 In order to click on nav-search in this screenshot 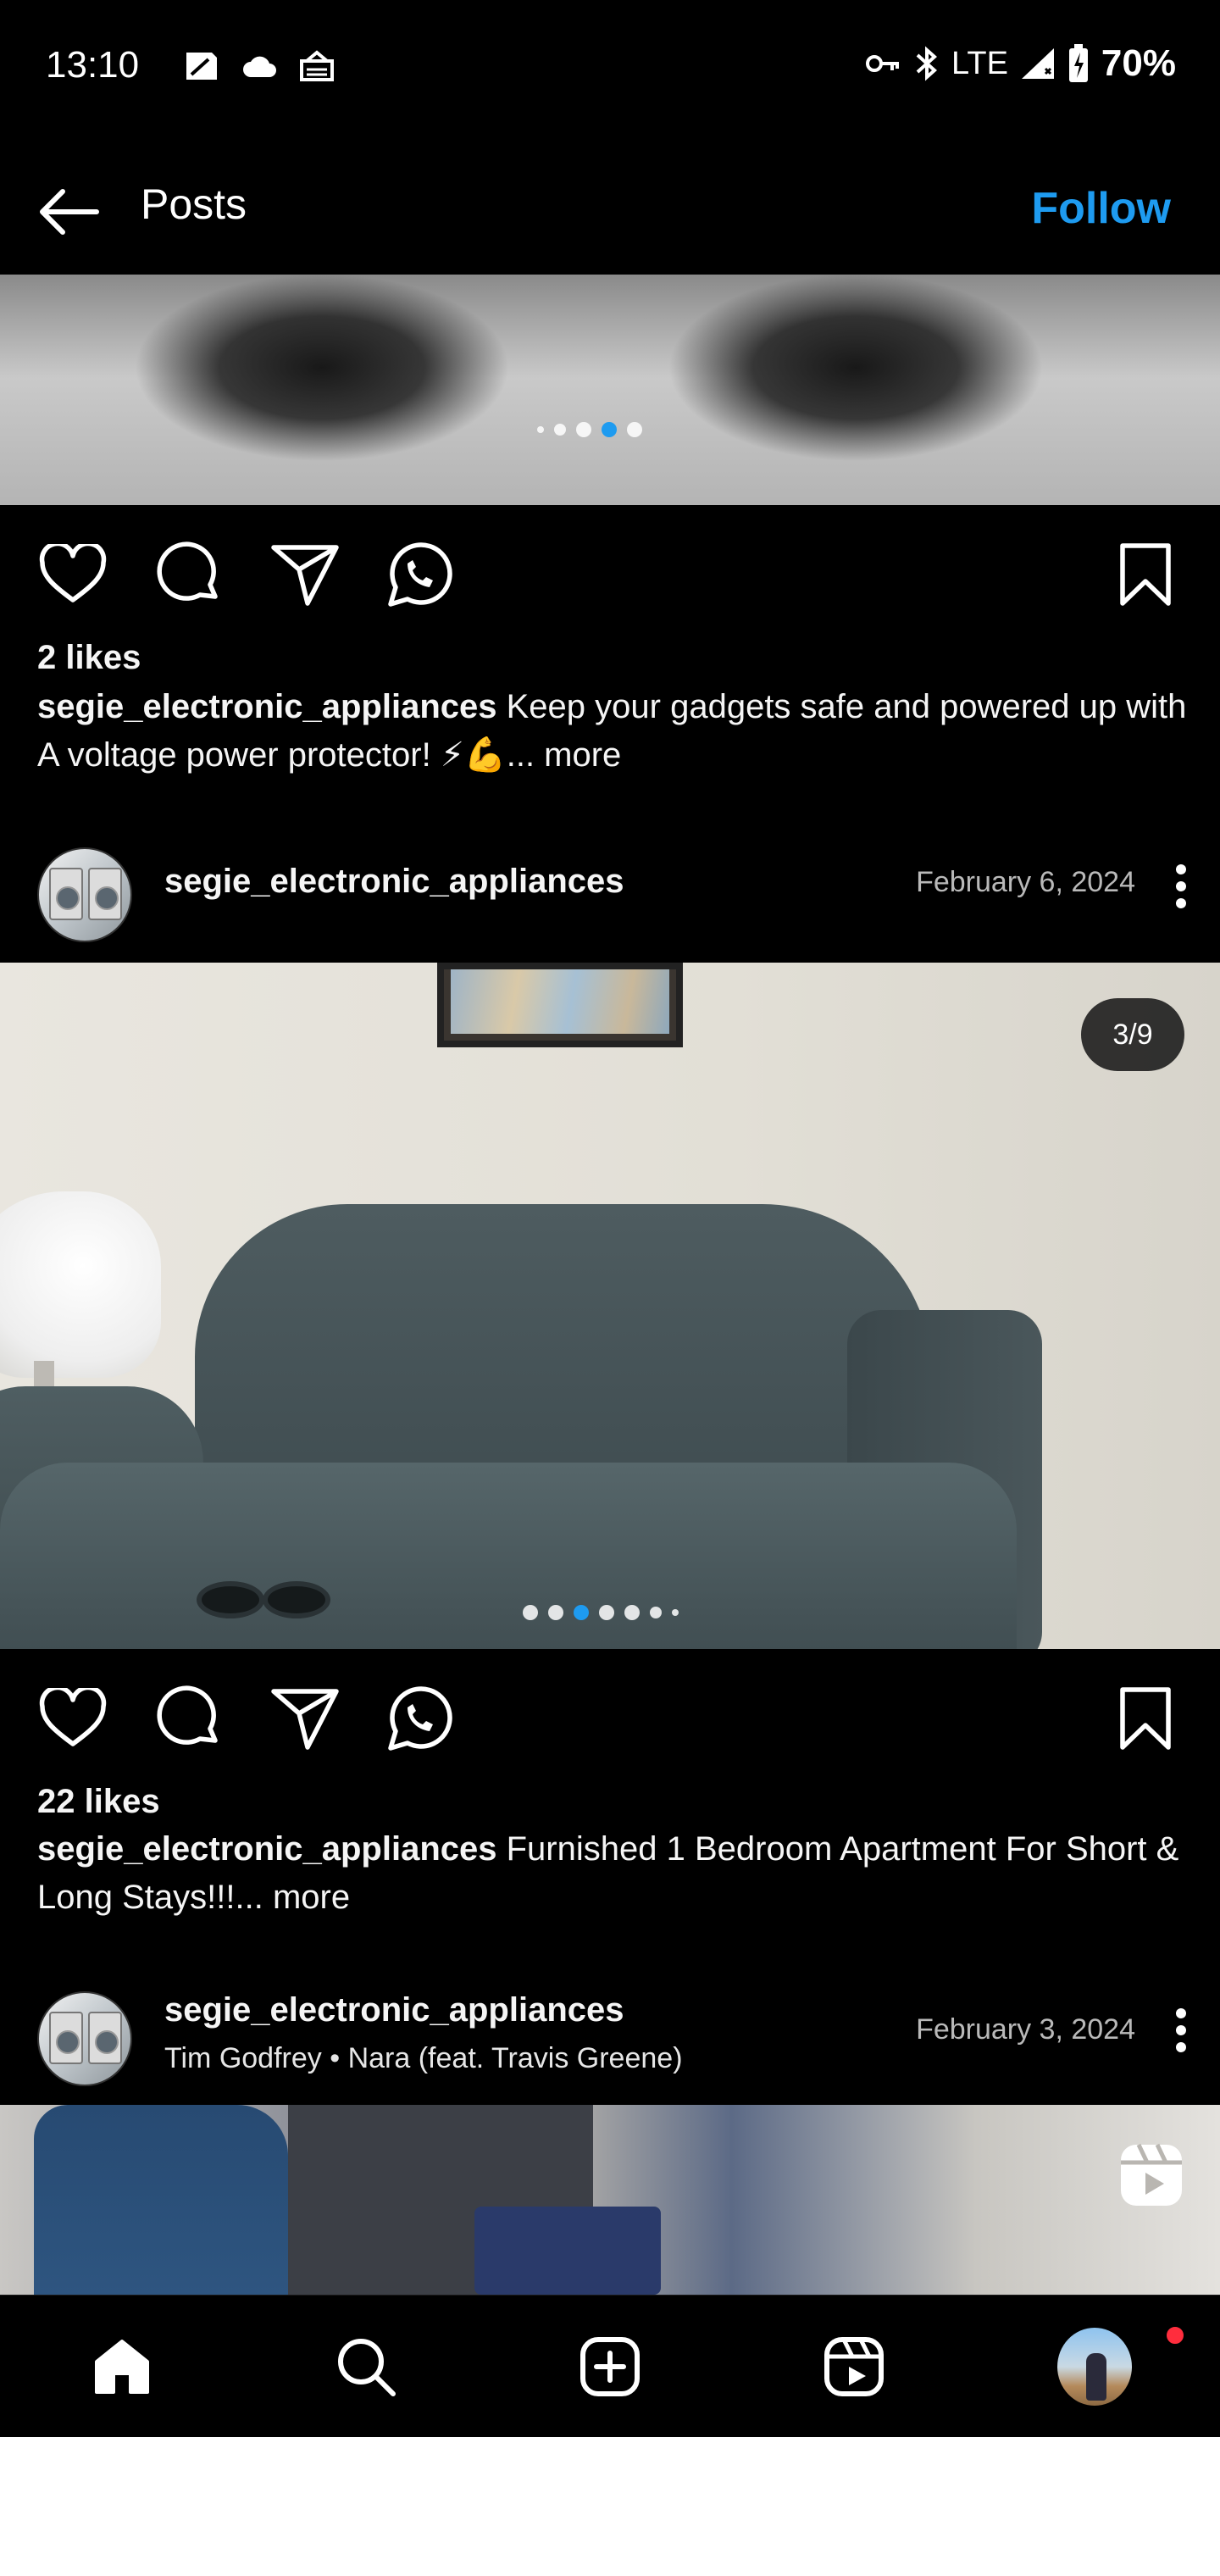, I will do `click(366, 2366)`.